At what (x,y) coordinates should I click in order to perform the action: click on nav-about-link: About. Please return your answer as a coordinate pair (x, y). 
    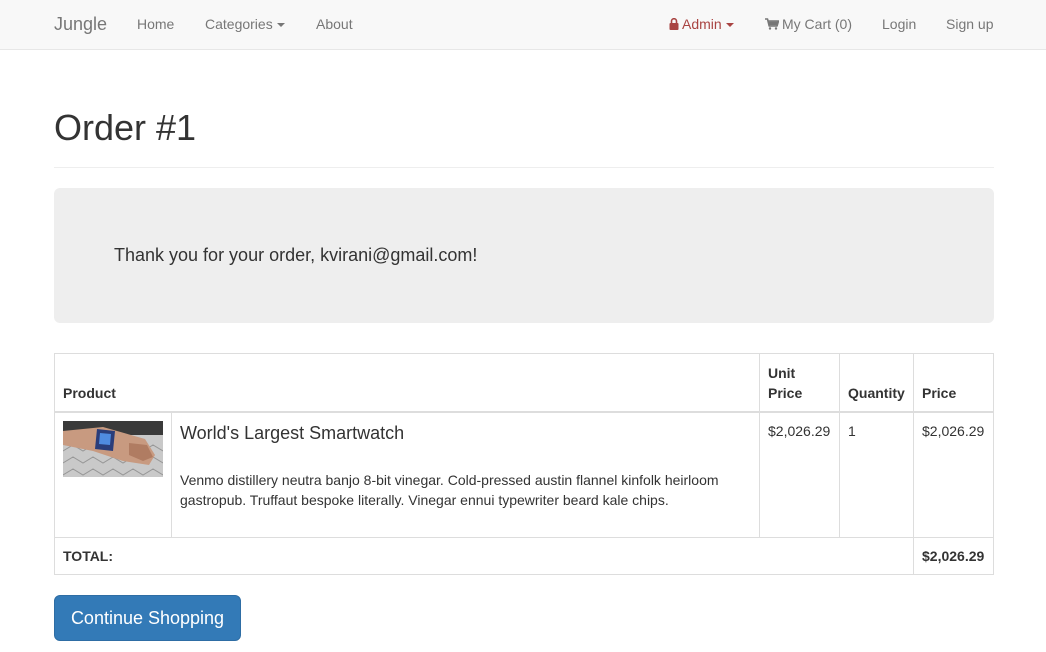
    Looking at the image, I should click on (334, 24).